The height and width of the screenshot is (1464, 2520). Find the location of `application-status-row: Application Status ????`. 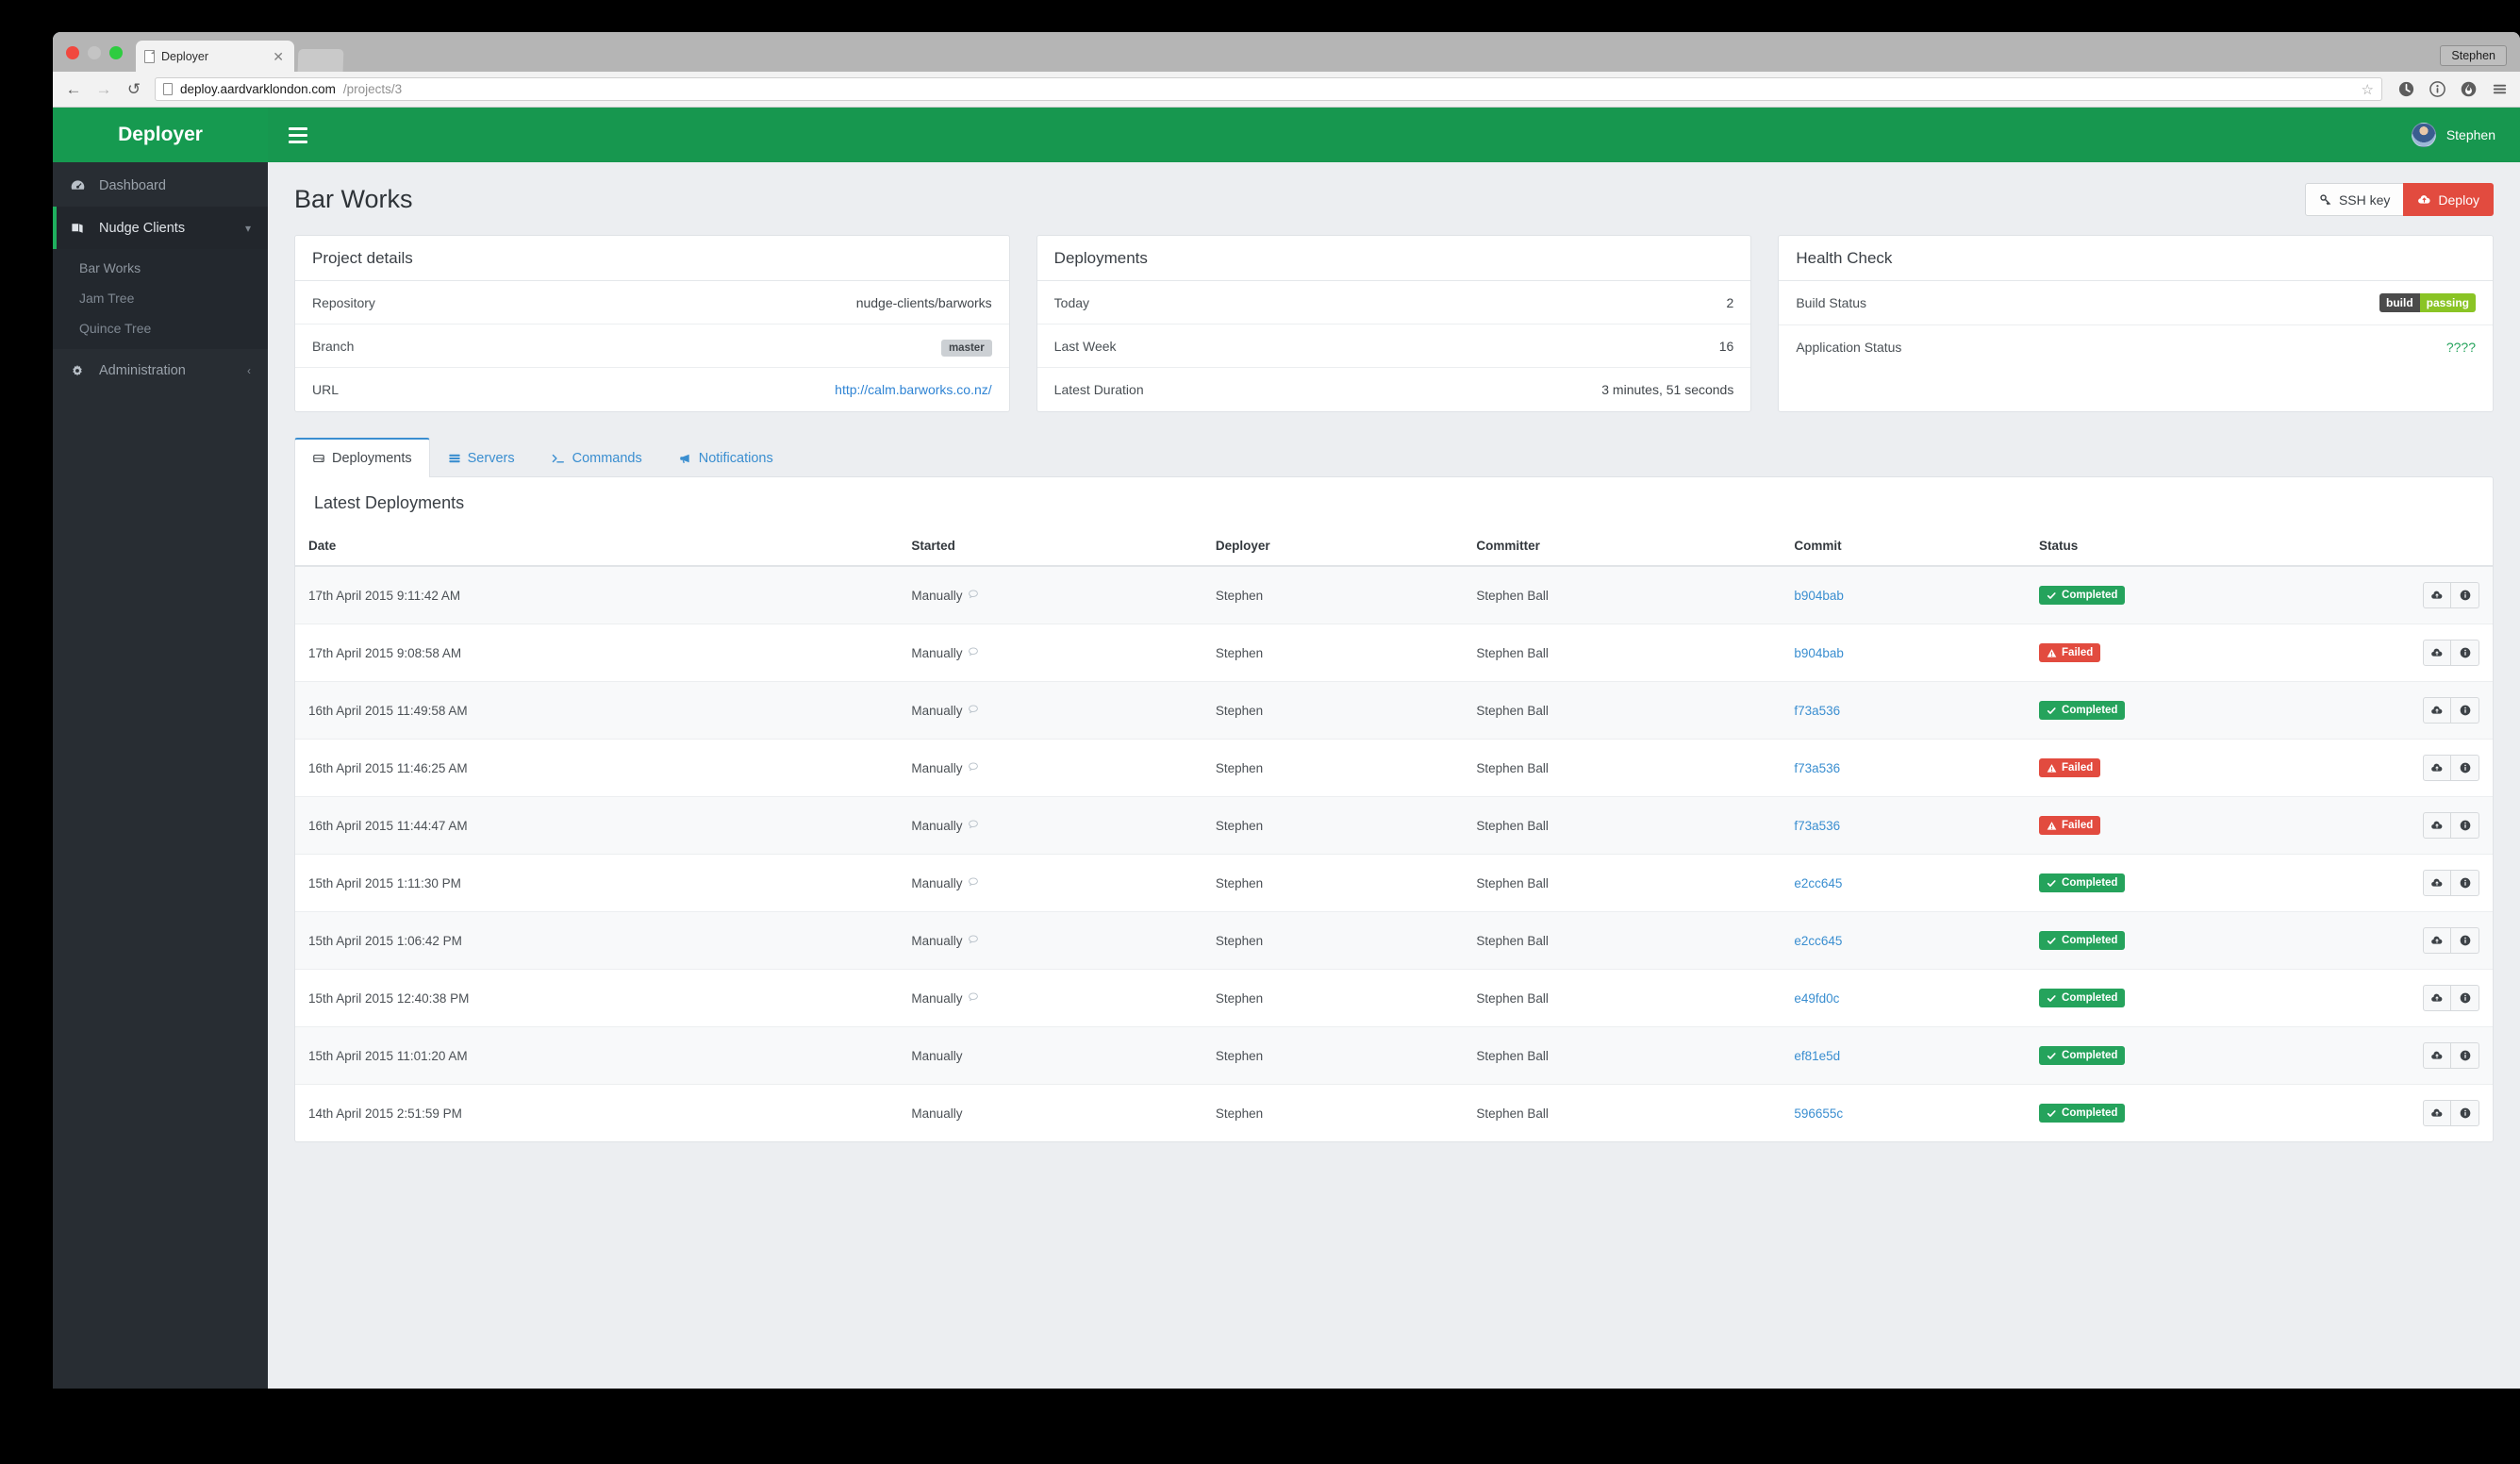

application-status-row: Application Status ???? is located at coordinates (2136, 347).